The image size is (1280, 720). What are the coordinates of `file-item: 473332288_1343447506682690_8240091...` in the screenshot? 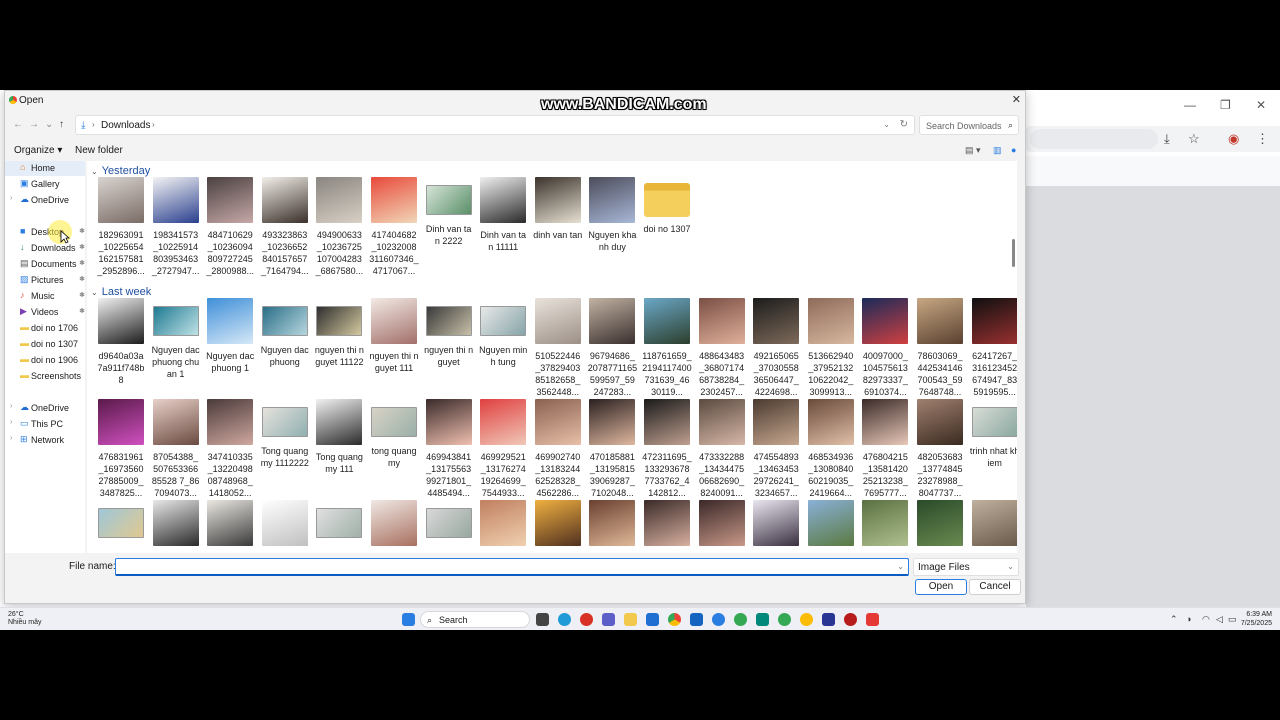 It's located at (722, 449).